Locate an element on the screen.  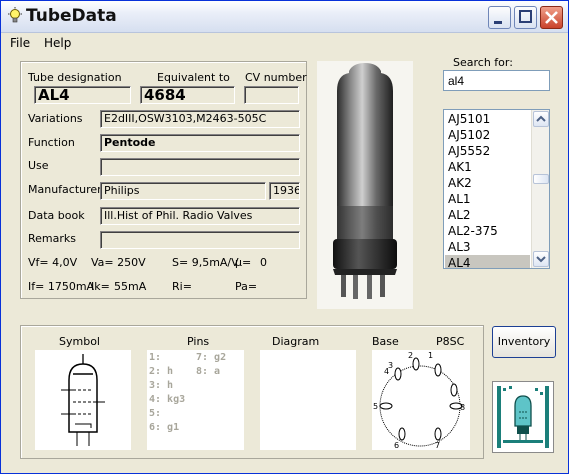
scroll-up-button is located at coordinates (541, 119).